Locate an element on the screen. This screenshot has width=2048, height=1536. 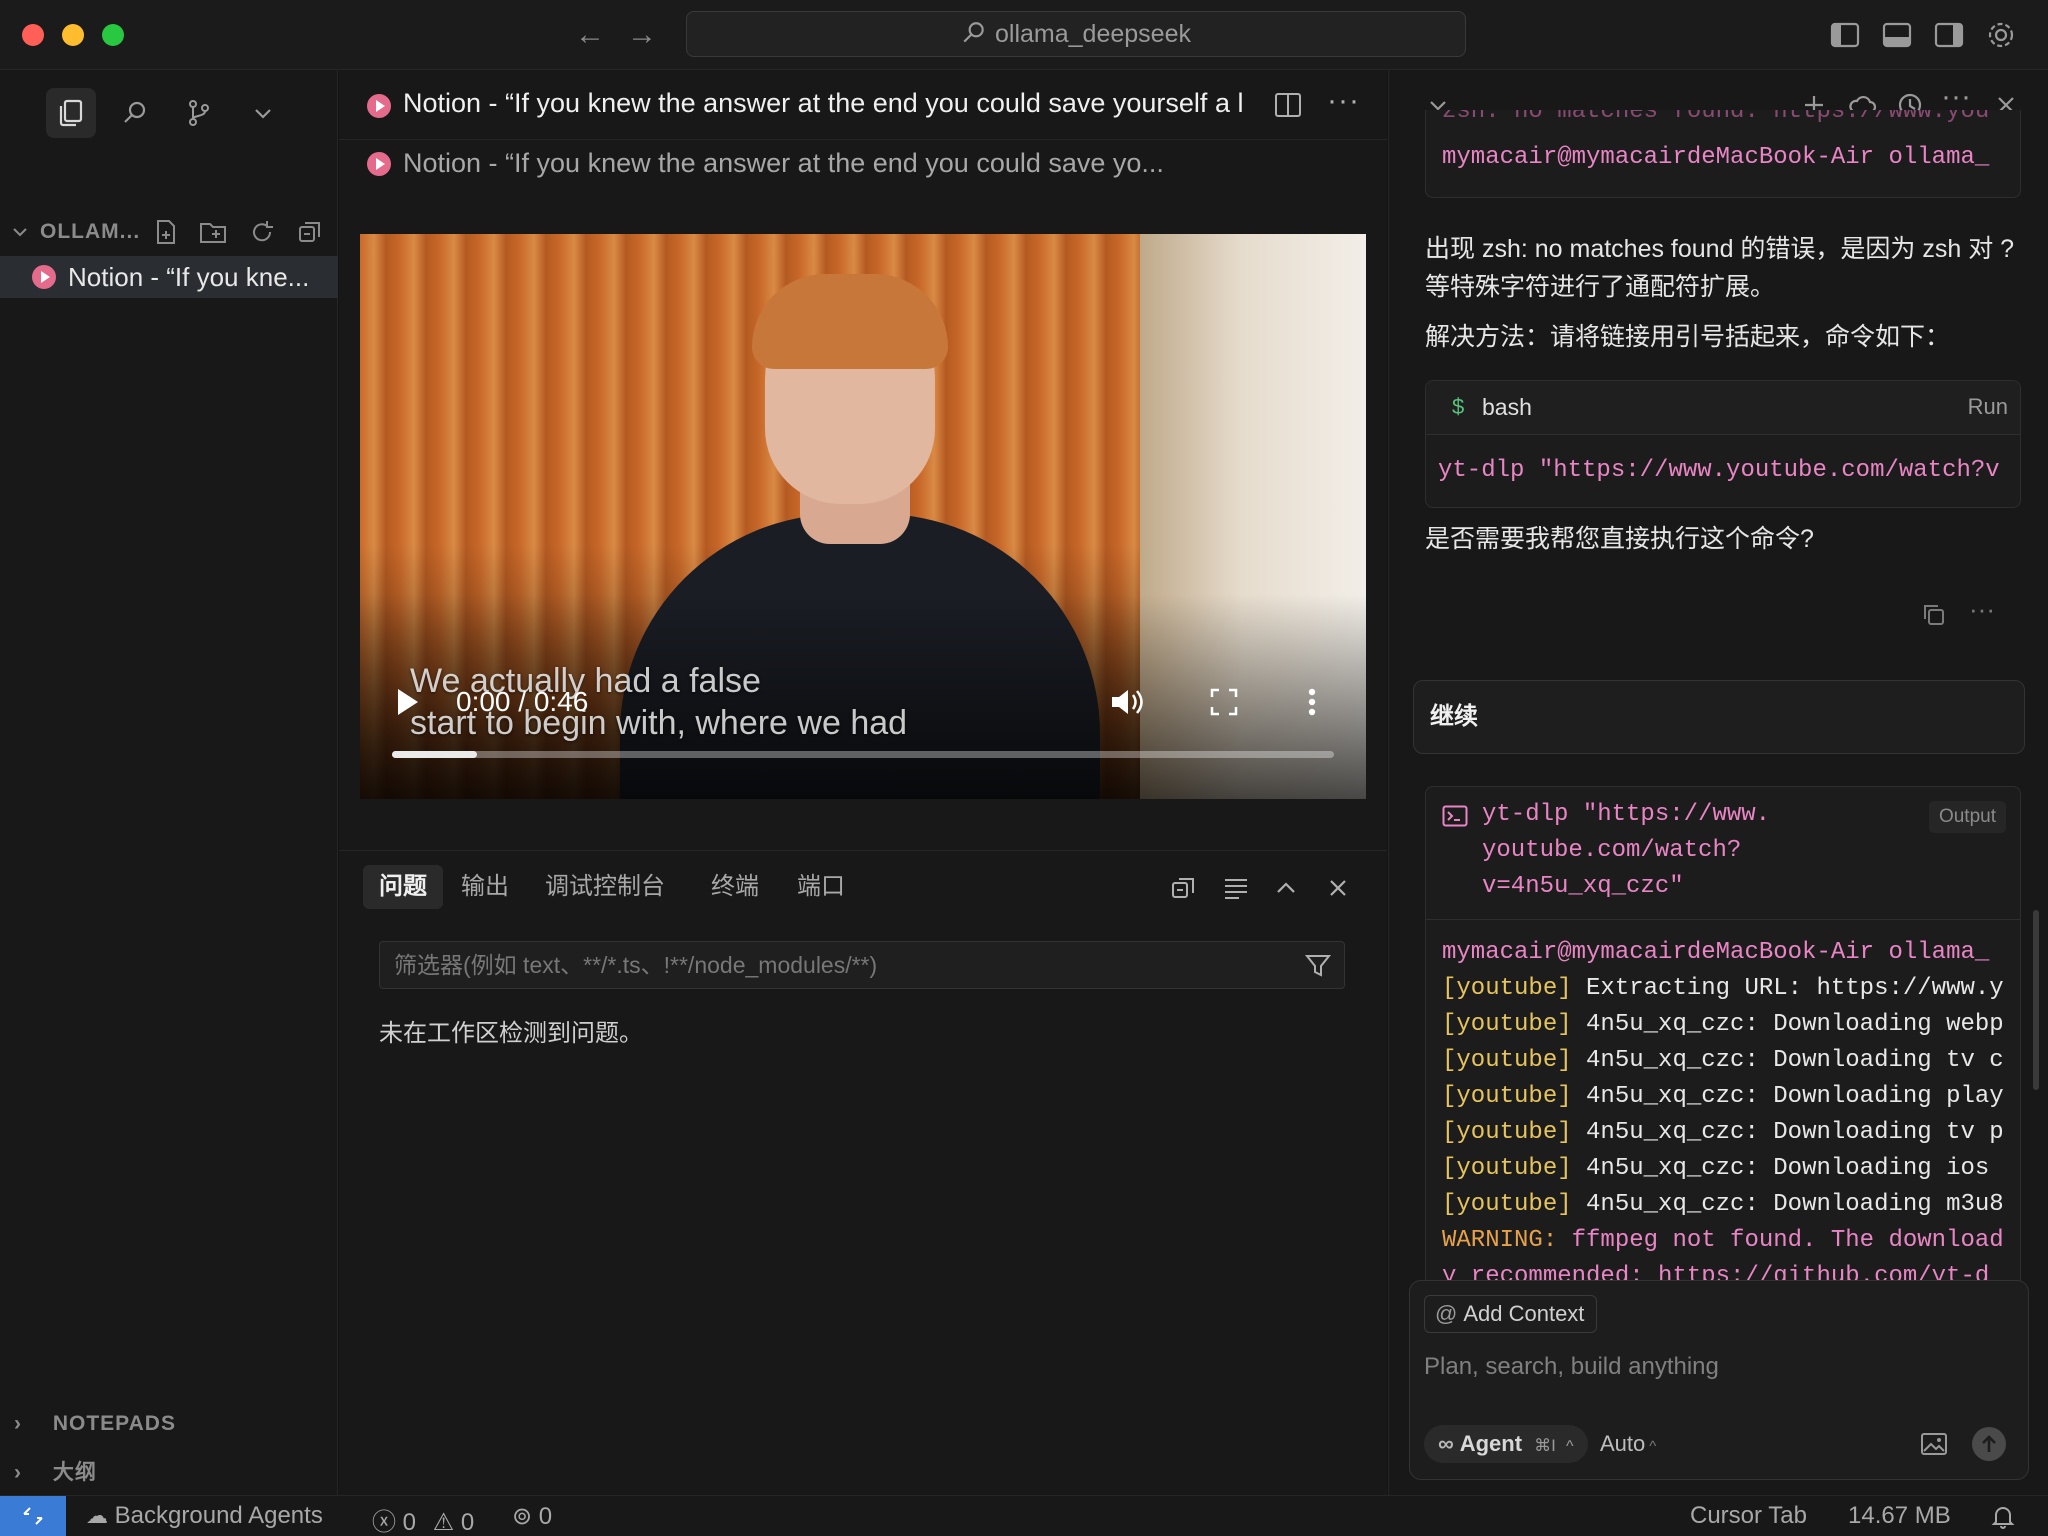
notion-play-icon is located at coordinates (379, 164).